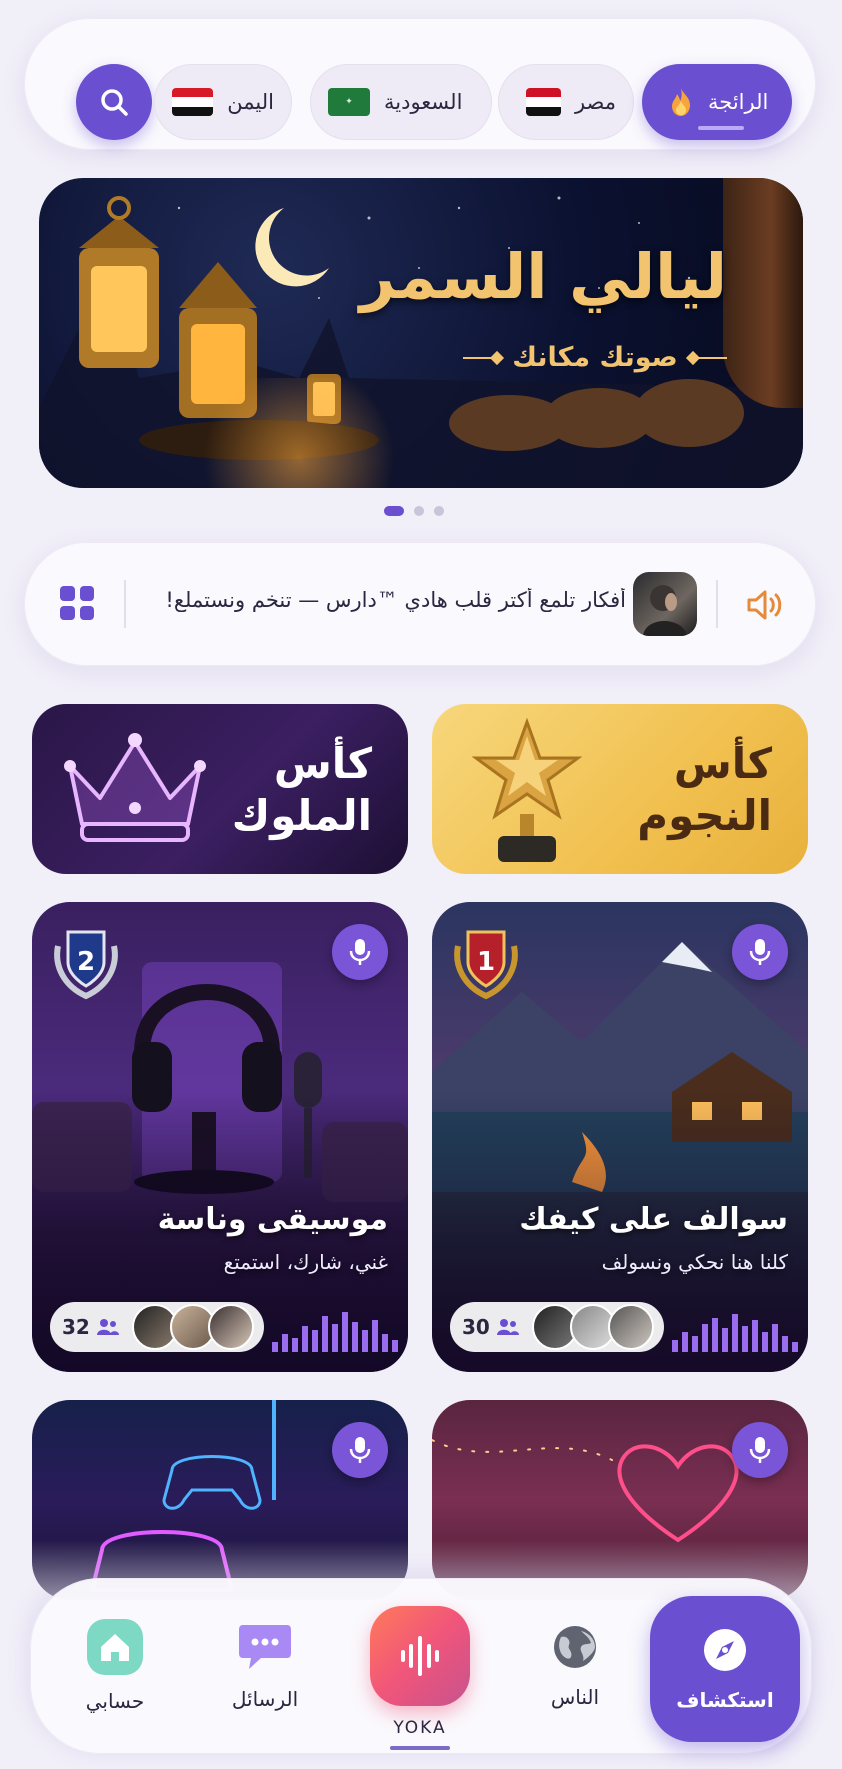 This screenshot has width=842, height=1769. I want to click on nav-account: حسابي, so click(115, 1666).